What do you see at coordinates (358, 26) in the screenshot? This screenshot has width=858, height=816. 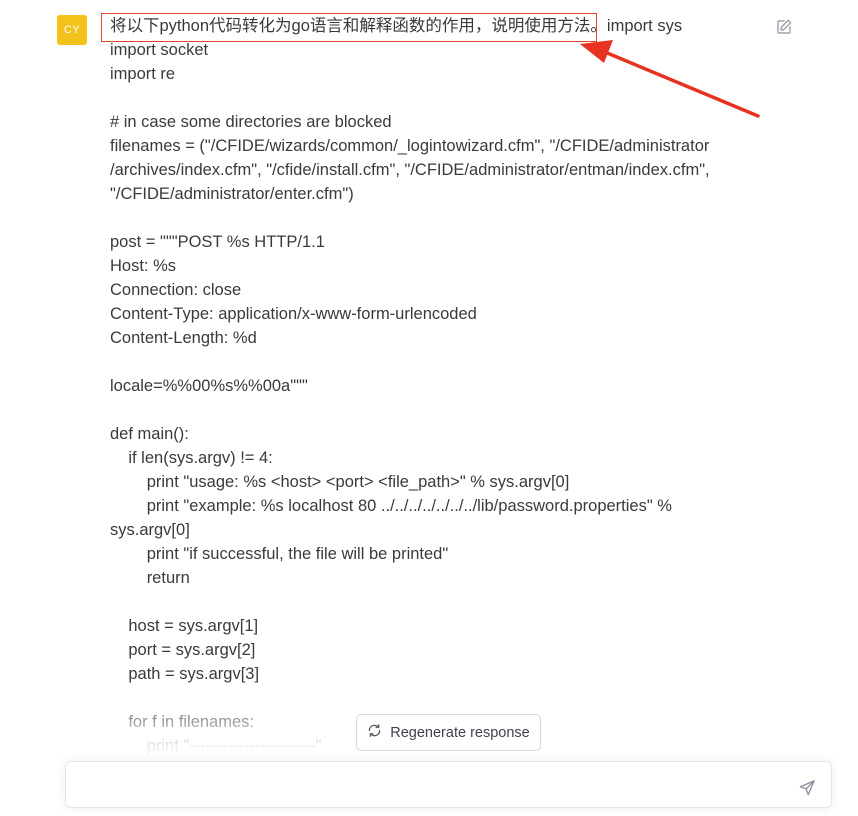 I see `highlighted-prompt: 将以下python代码转化为go语言和解释函数的作用，说明使用方法。` at bounding box center [358, 26].